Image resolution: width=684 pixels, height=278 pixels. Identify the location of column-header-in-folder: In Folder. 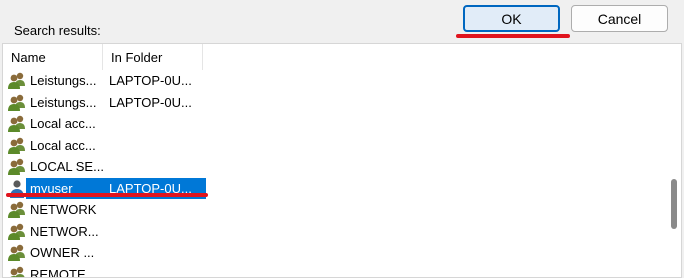
(153, 57).